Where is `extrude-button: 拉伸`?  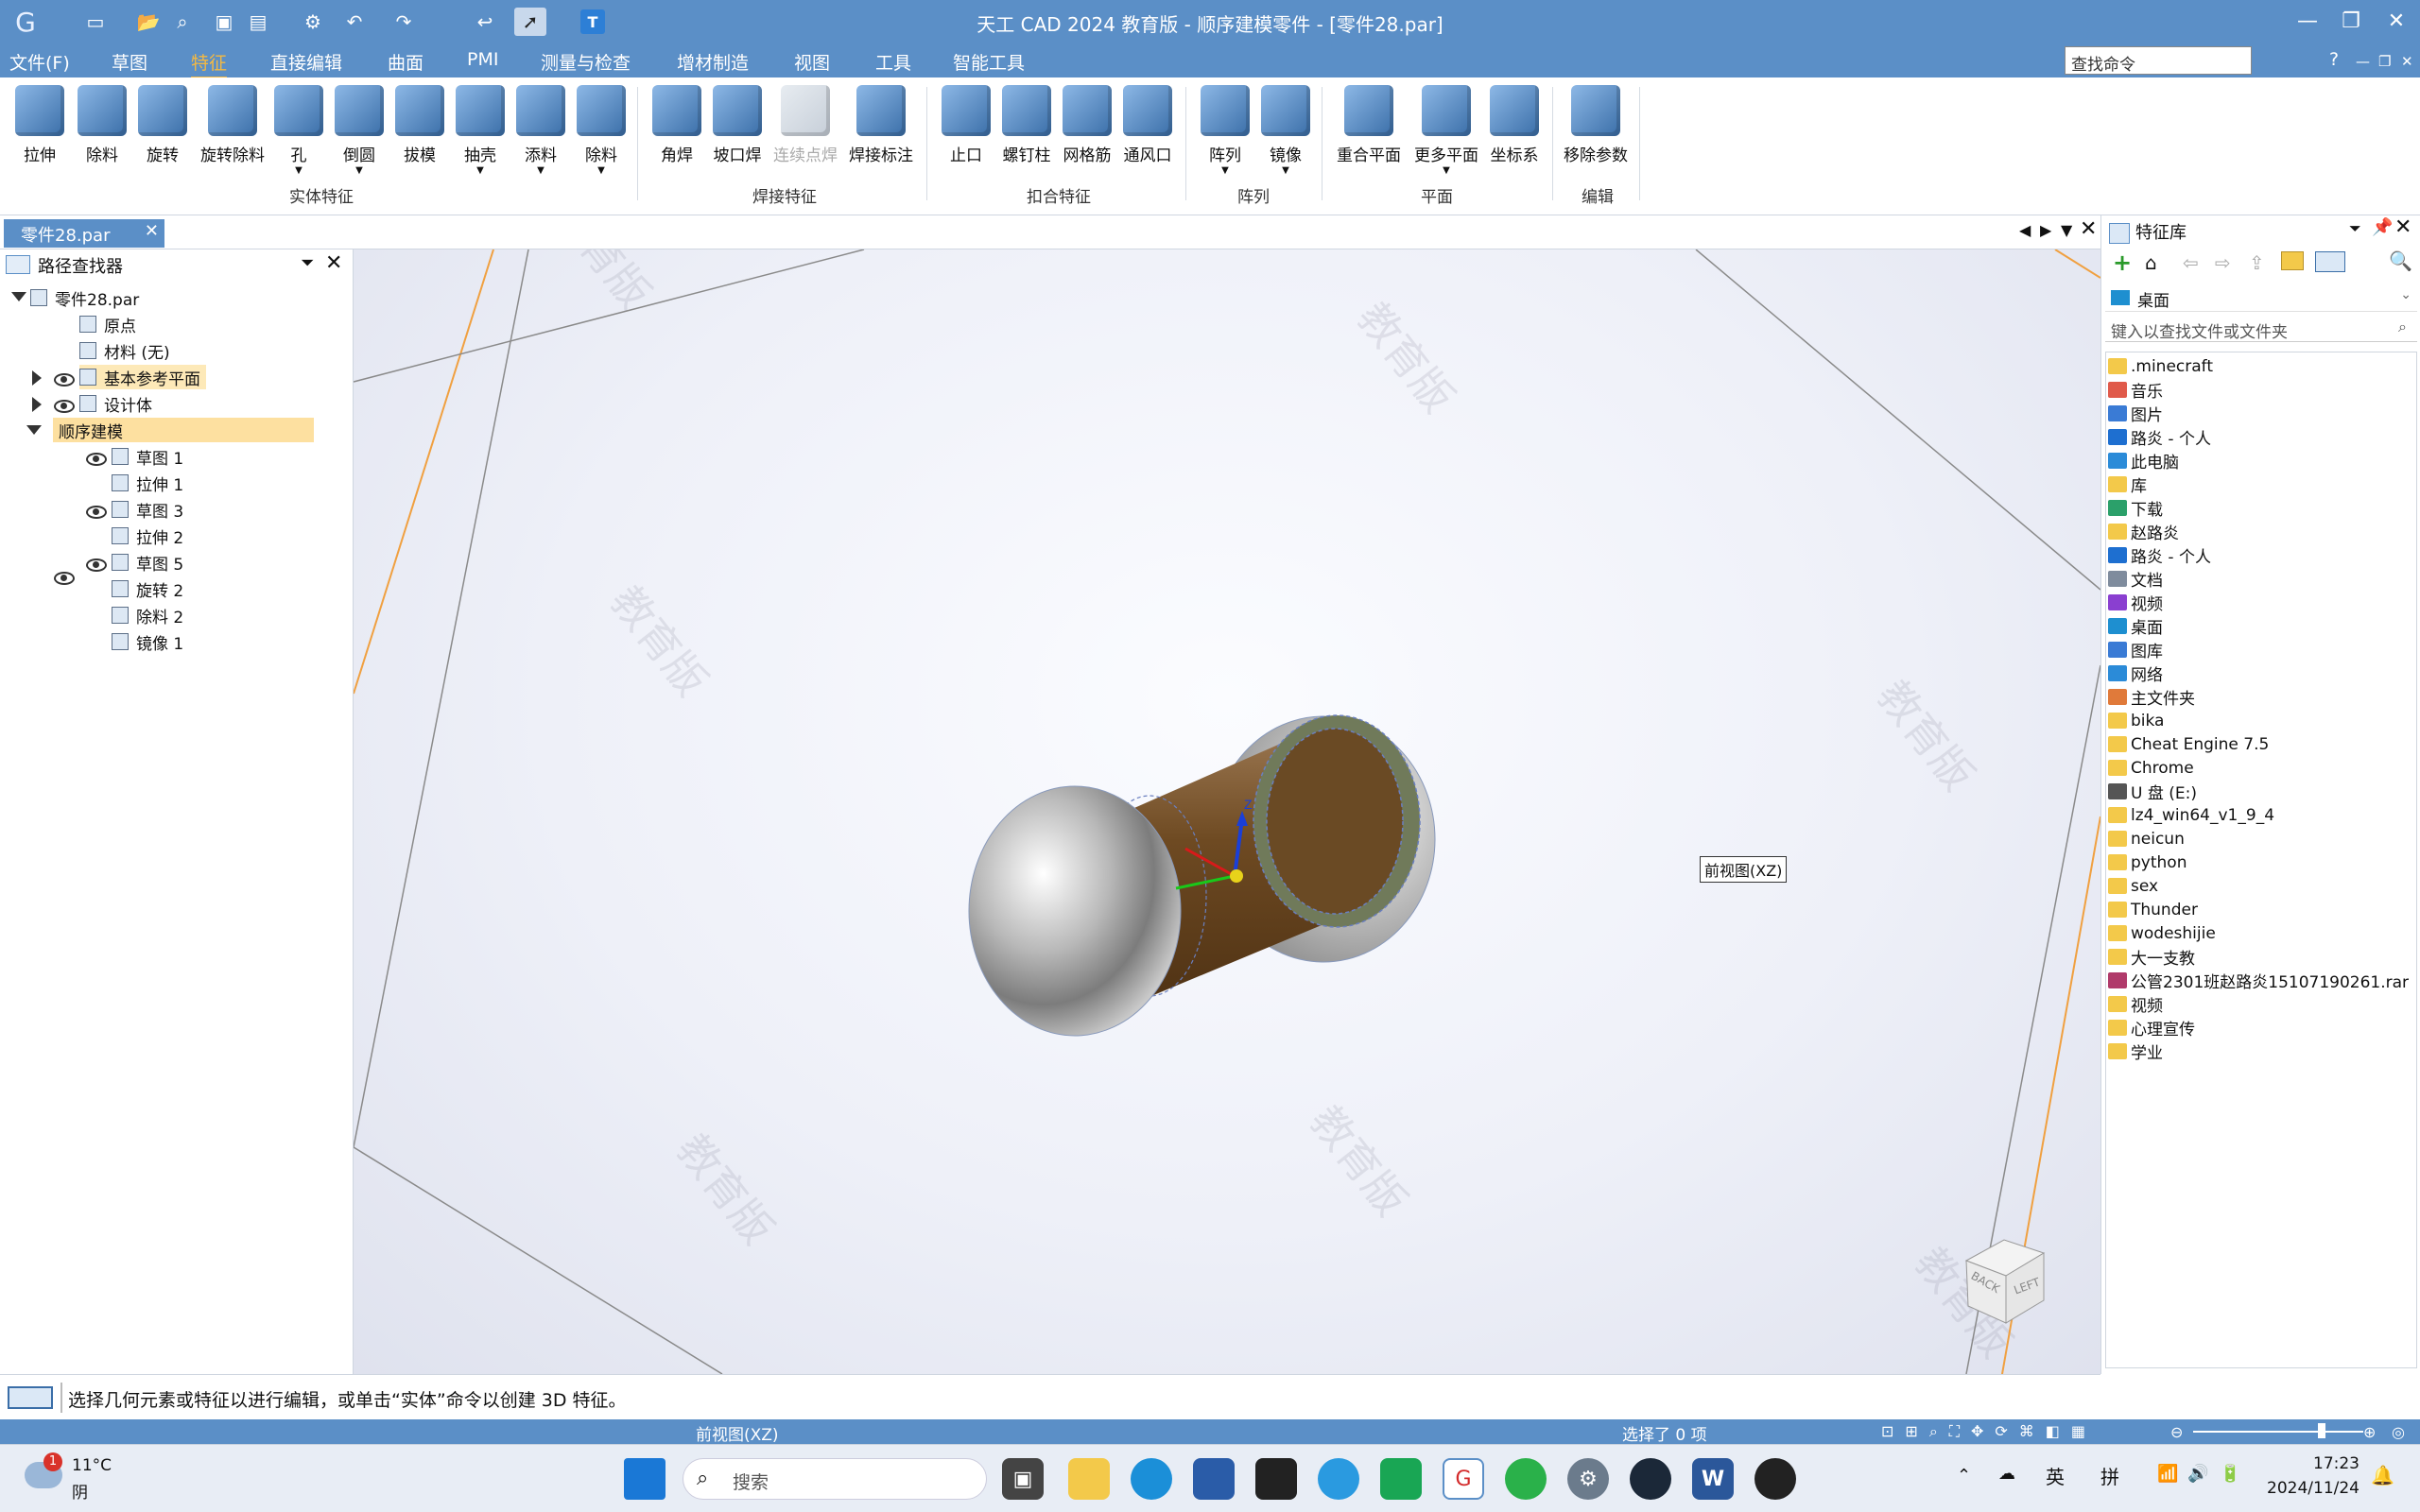
extrude-button: 拉伸 is located at coordinates (40, 125).